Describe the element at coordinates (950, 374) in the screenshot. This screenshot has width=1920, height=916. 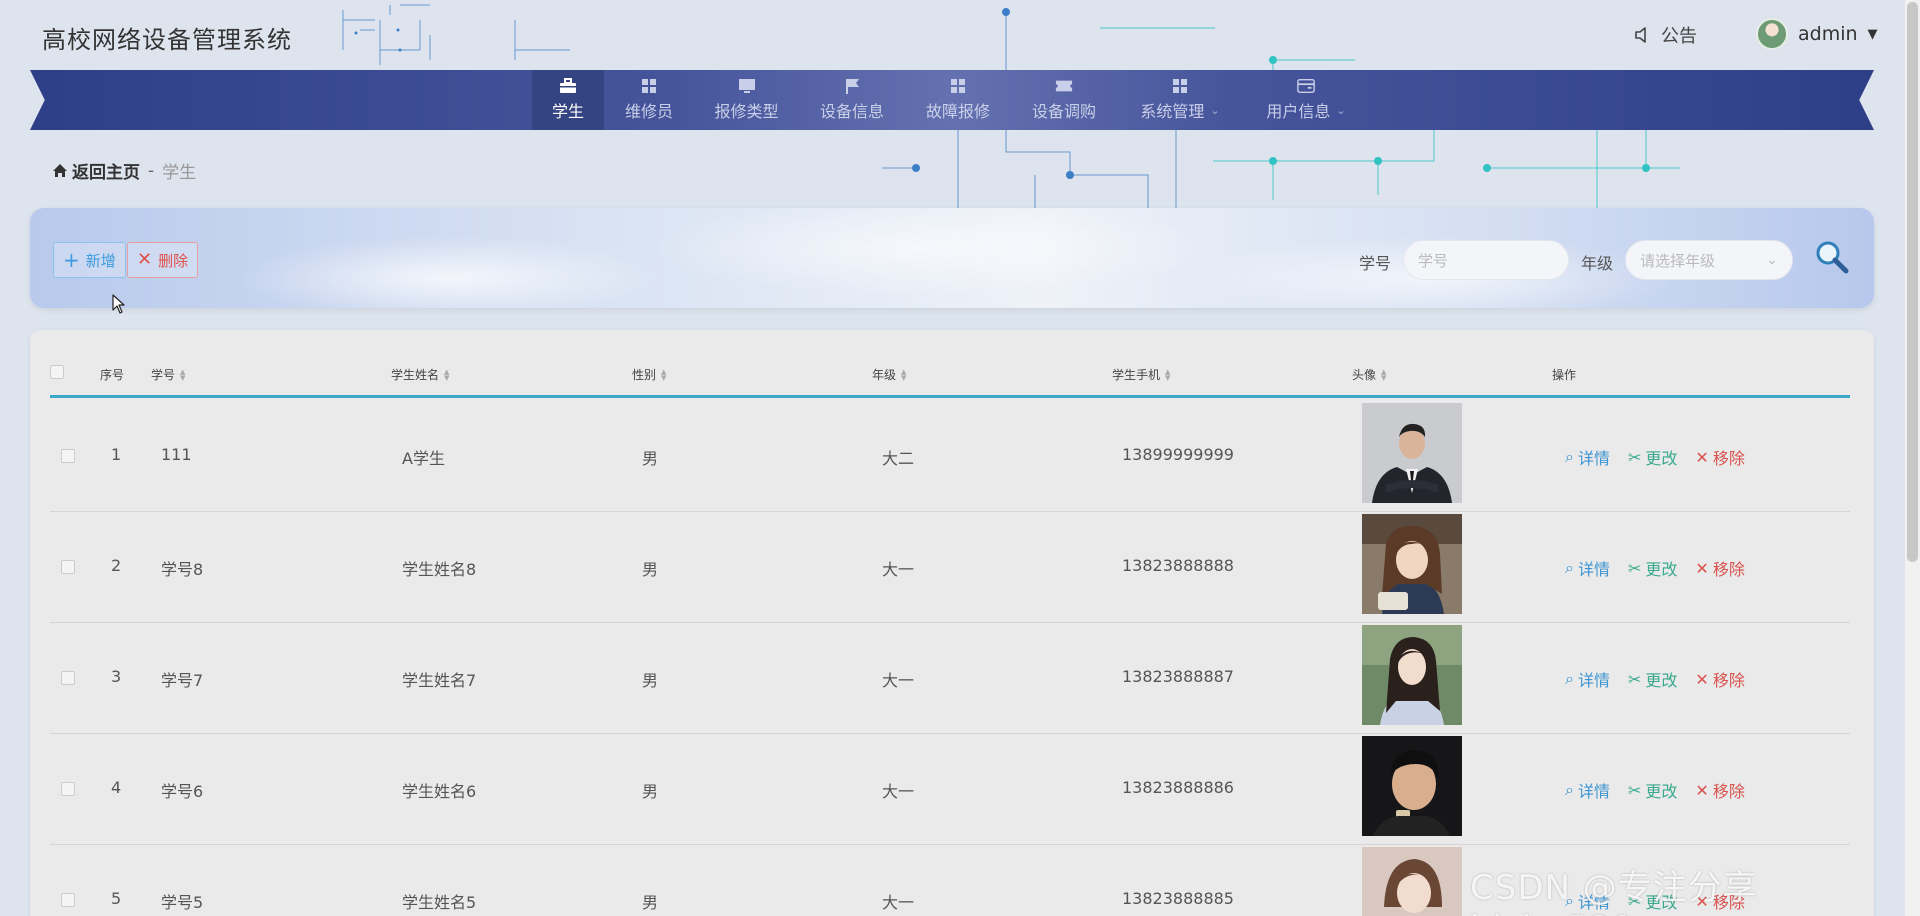
I see `table-header` at that location.